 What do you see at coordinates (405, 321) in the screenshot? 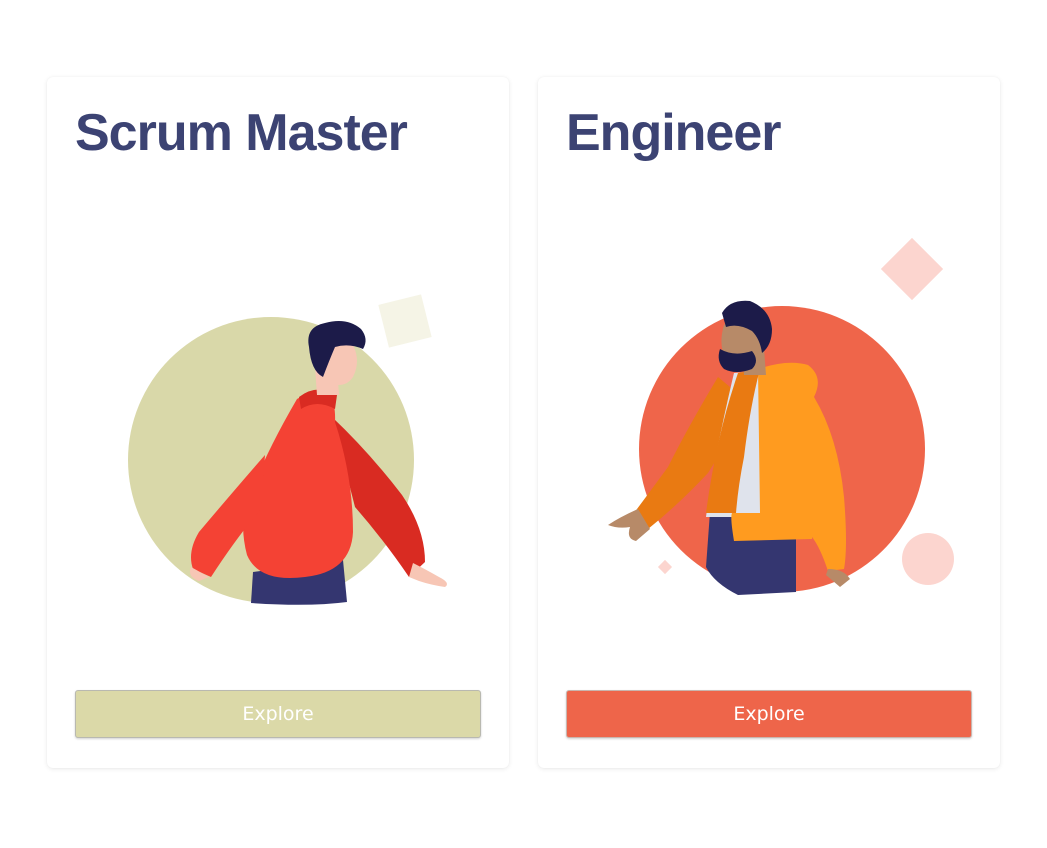
I see `decor-square-shape` at bounding box center [405, 321].